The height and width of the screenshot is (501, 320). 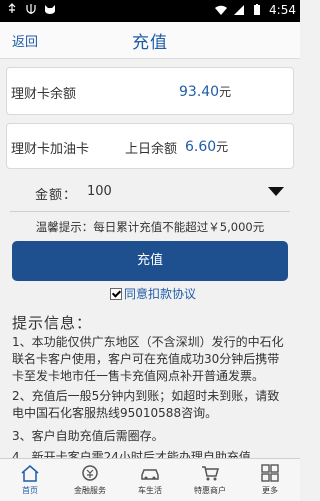 I want to click on tab-more: 更多, so click(x=270, y=480).